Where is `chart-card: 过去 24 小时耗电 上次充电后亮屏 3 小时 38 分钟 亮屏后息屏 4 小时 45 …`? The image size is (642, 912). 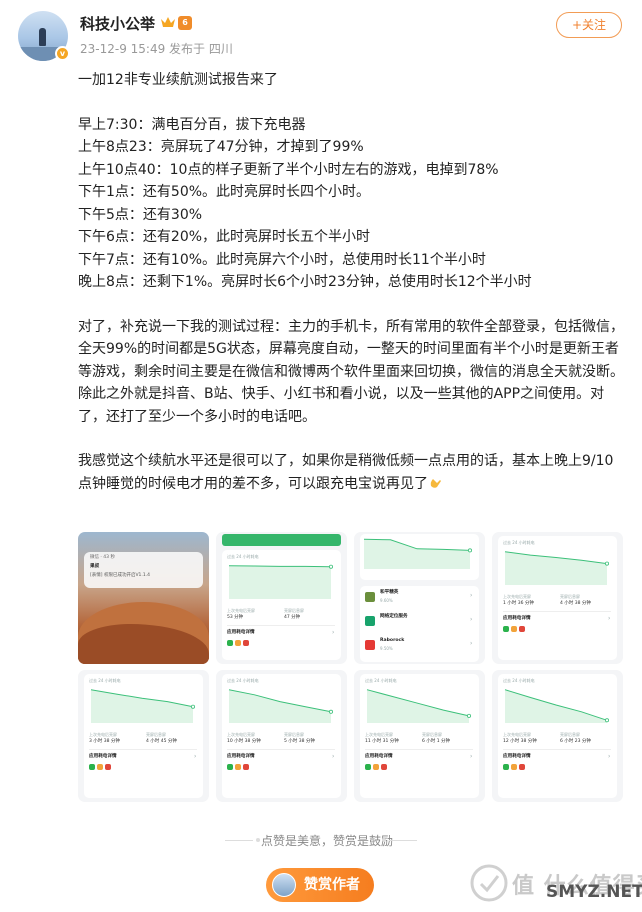 chart-card: 过去 24 小时耗电 上次充电后亮屏 3 小时 38 分钟 亮屏后息屏 4 小时 45 … is located at coordinates (143, 736).